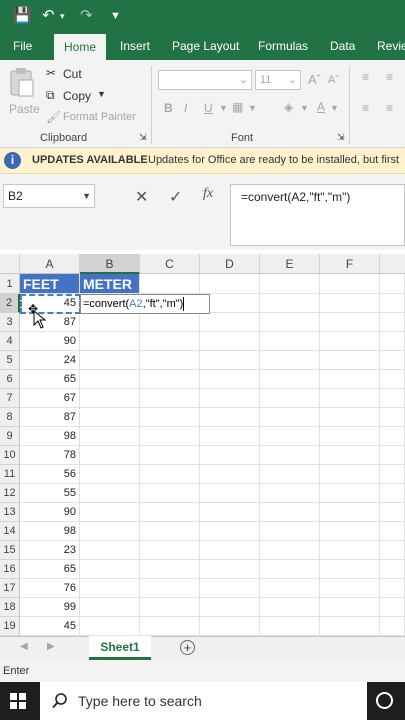  Describe the element at coordinates (10, 512) in the screenshot. I see `row-header: 13` at that location.